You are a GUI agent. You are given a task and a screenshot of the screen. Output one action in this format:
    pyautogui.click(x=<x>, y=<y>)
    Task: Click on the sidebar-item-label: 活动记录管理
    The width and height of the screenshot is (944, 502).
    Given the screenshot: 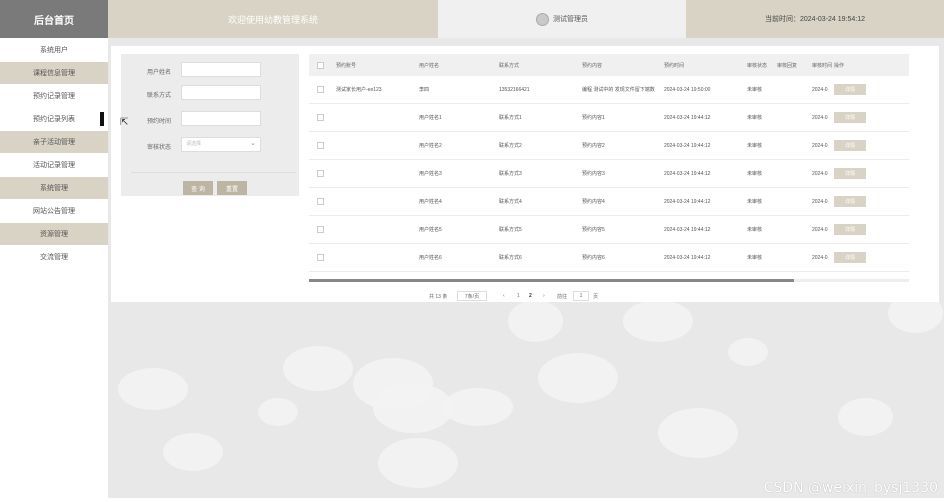 What is the action you would take?
    pyautogui.click(x=54, y=165)
    